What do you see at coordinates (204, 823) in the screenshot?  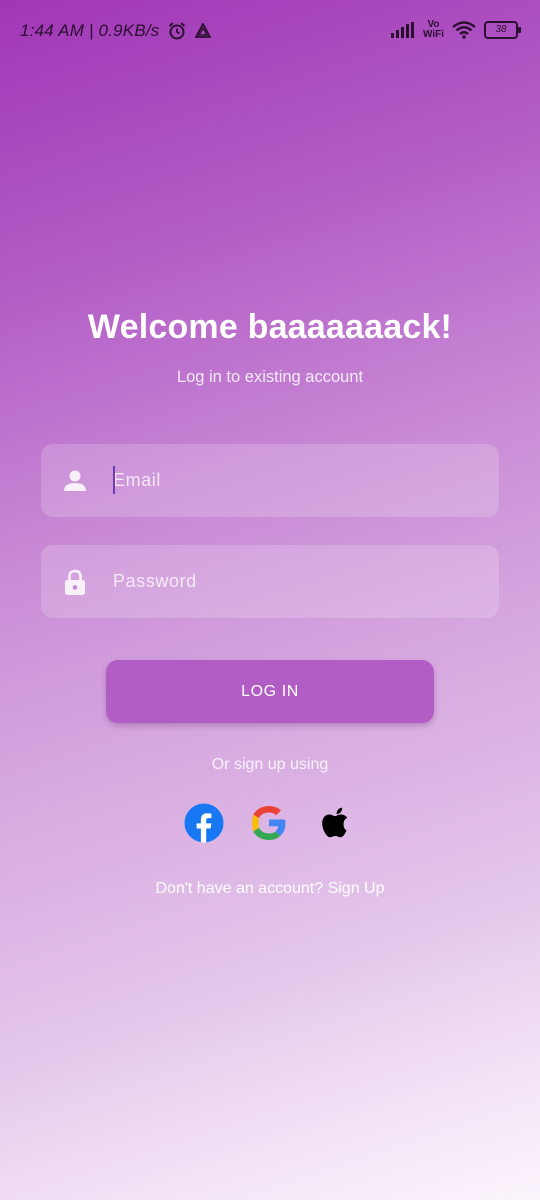 I see `facebook-icon` at bounding box center [204, 823].